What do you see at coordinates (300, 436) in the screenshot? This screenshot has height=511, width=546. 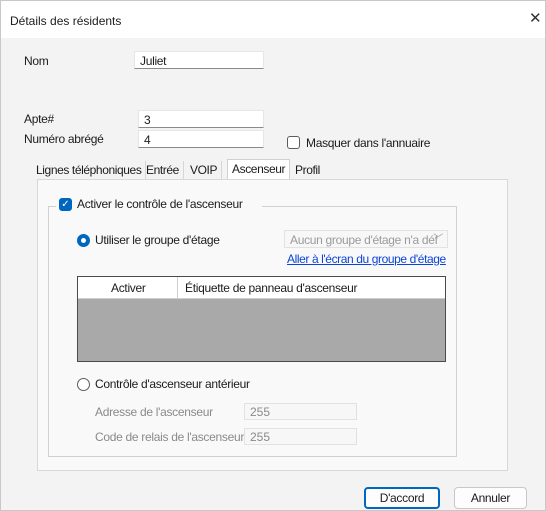 I see `relay-code-field: 255` at bounding box center [300, 436].